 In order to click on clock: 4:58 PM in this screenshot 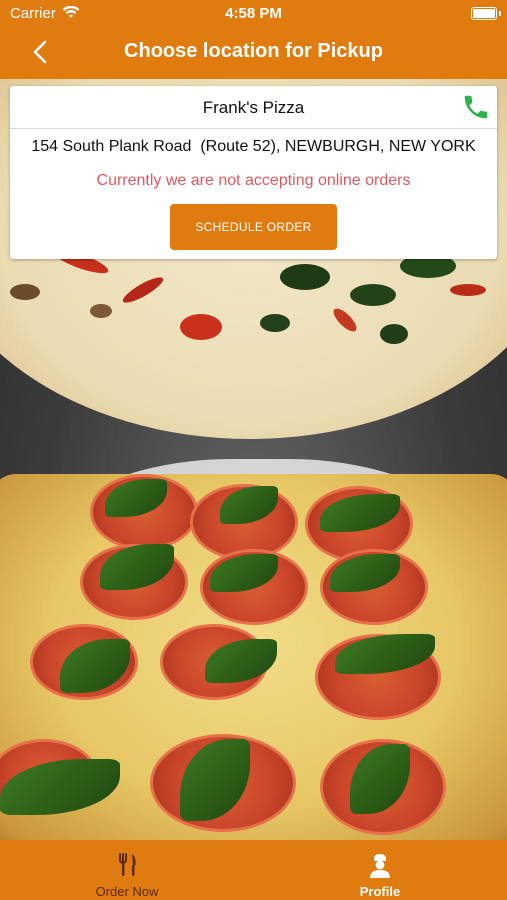, I will do `click(253, 13)`.